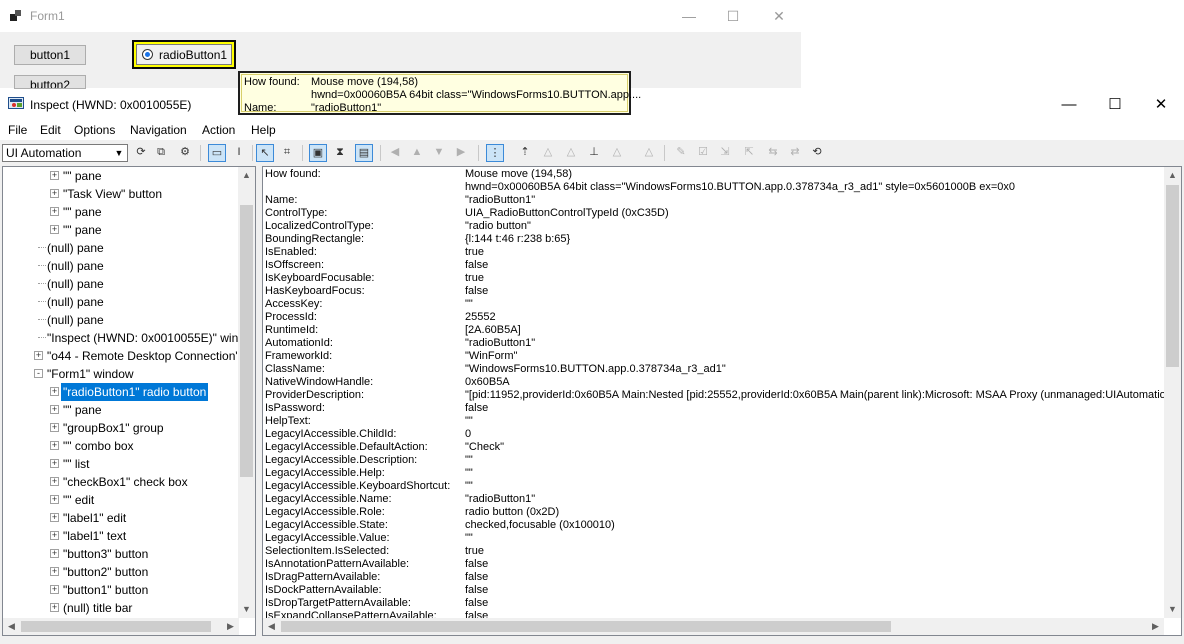 This screenshot has width=1184, height=644. I want to click on property-name: ProcessId:, so click(291, 317).